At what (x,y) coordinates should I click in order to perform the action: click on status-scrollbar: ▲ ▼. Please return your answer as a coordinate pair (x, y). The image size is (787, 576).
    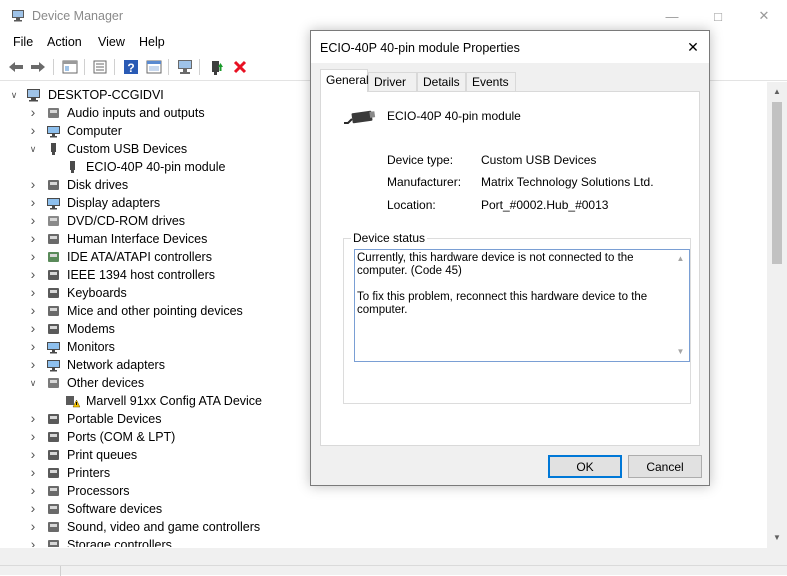
    Looking at the image, I should click on (680, 305).